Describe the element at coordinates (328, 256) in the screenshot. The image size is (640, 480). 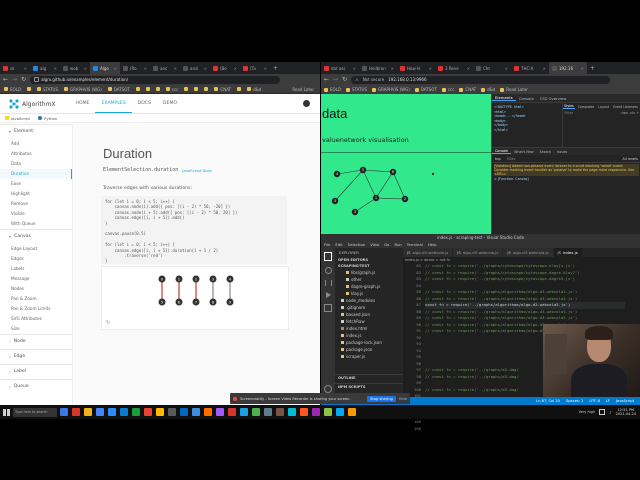
I see `files-icon` at that location.